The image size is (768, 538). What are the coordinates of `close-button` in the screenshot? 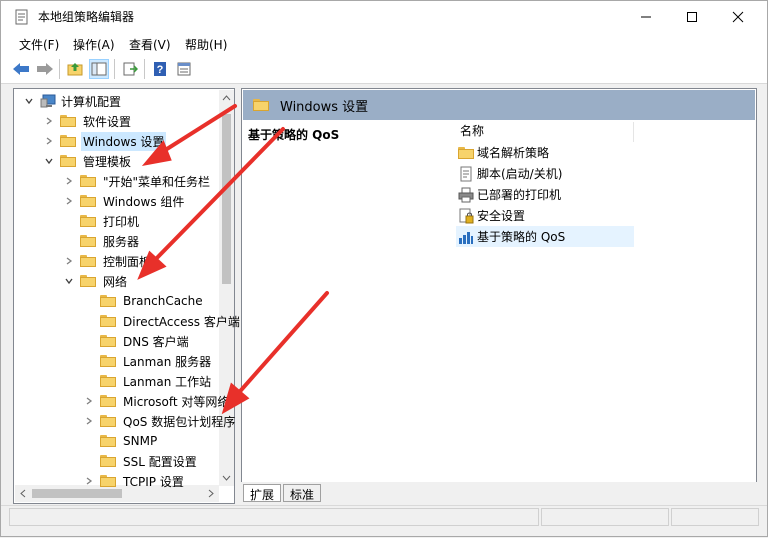 It's located at (738, 16).